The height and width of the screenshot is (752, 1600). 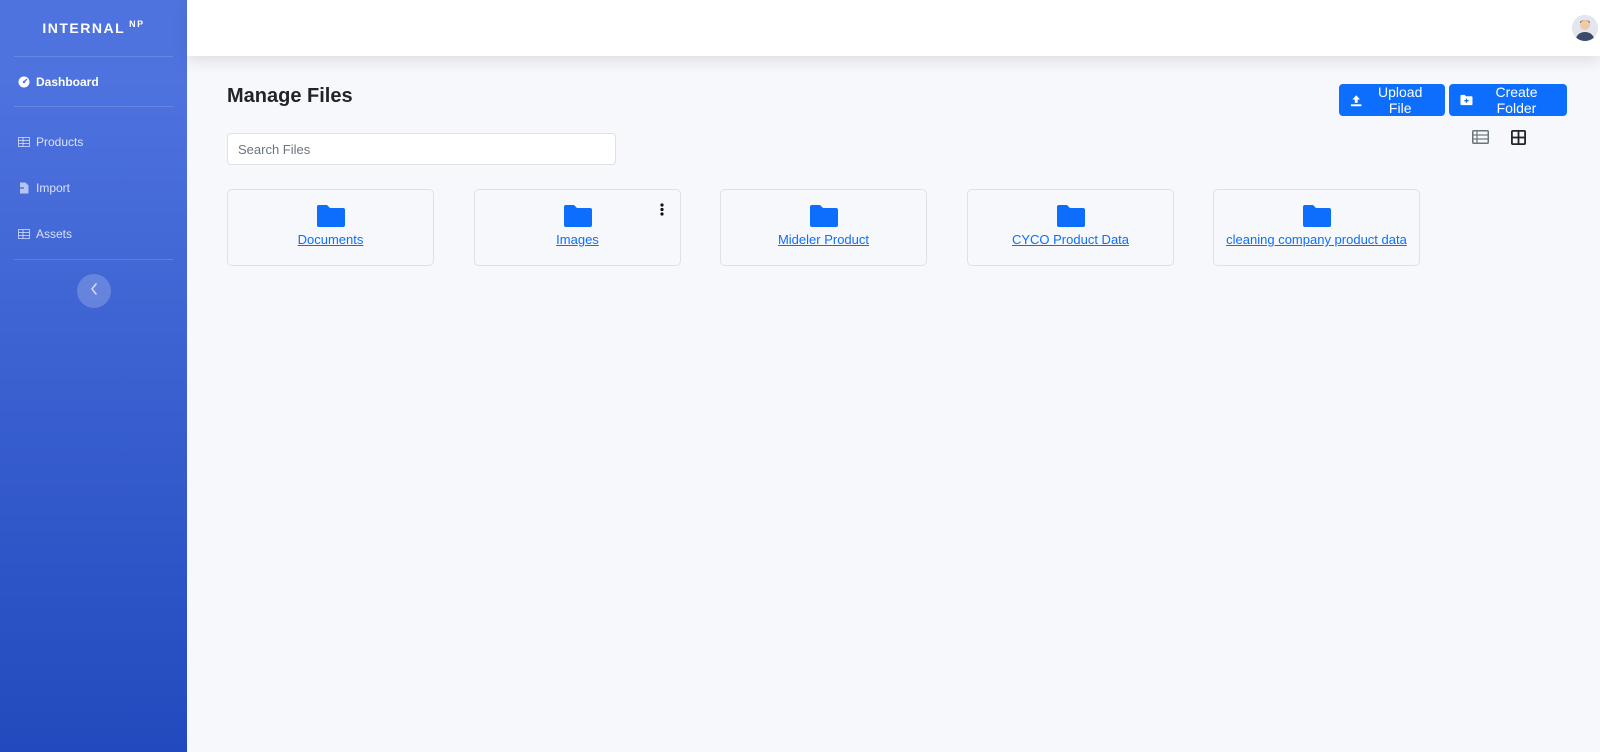 I want to click on sidebar-toggle-button, so click(x=93, y=291).